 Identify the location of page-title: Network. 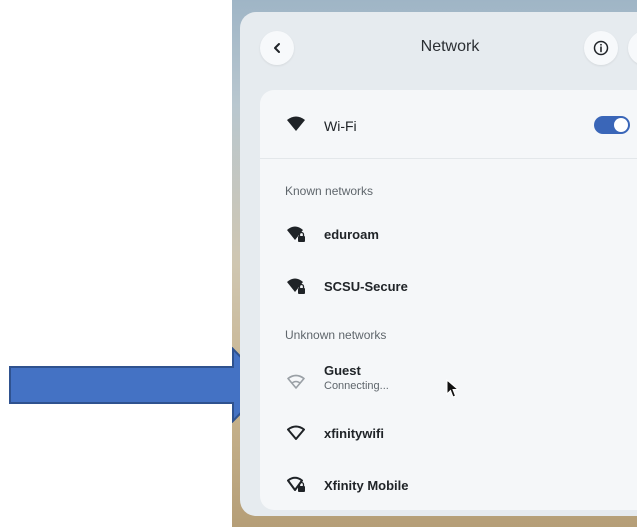
(450, 46).